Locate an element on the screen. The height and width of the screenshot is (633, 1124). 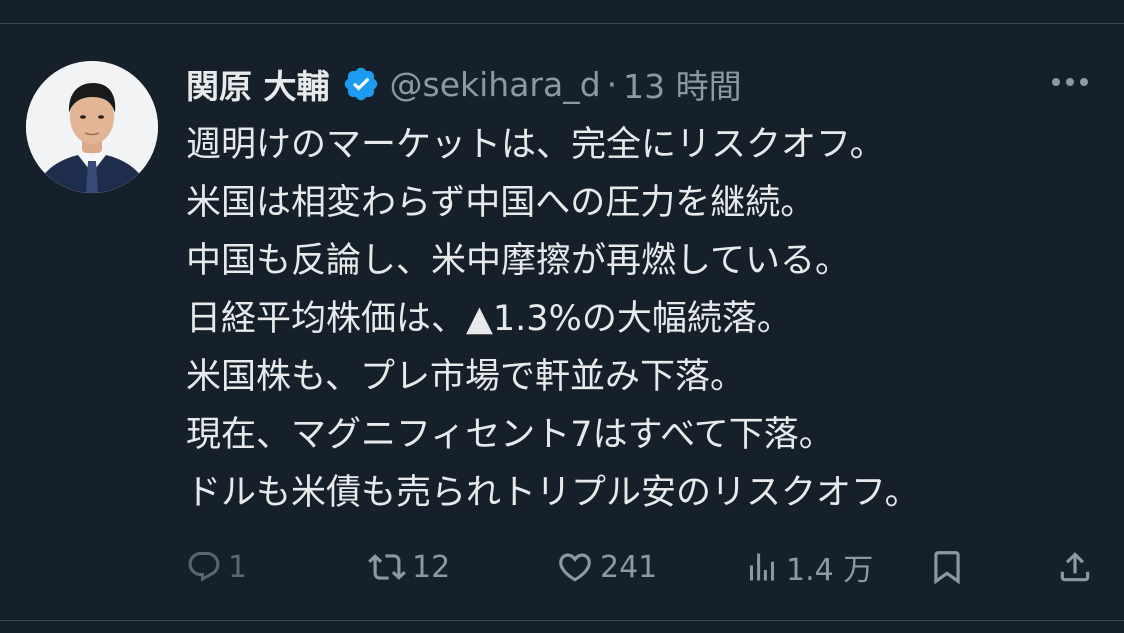
tweet-body-line: 現在、マグニフィセント7はすべて下落。 is located at coordinates (510, 435).